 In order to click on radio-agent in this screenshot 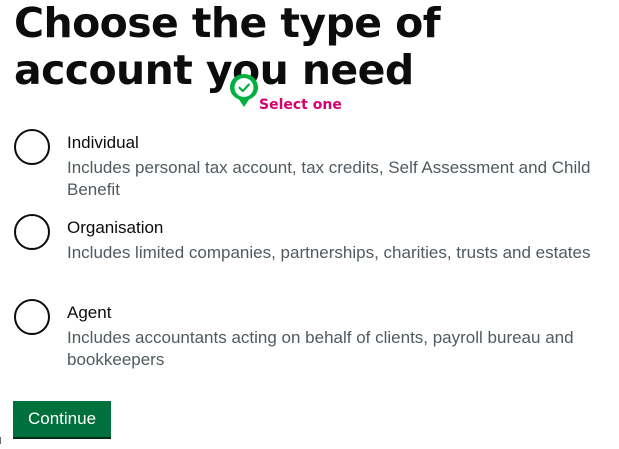, I will do `click(32, 317)`.